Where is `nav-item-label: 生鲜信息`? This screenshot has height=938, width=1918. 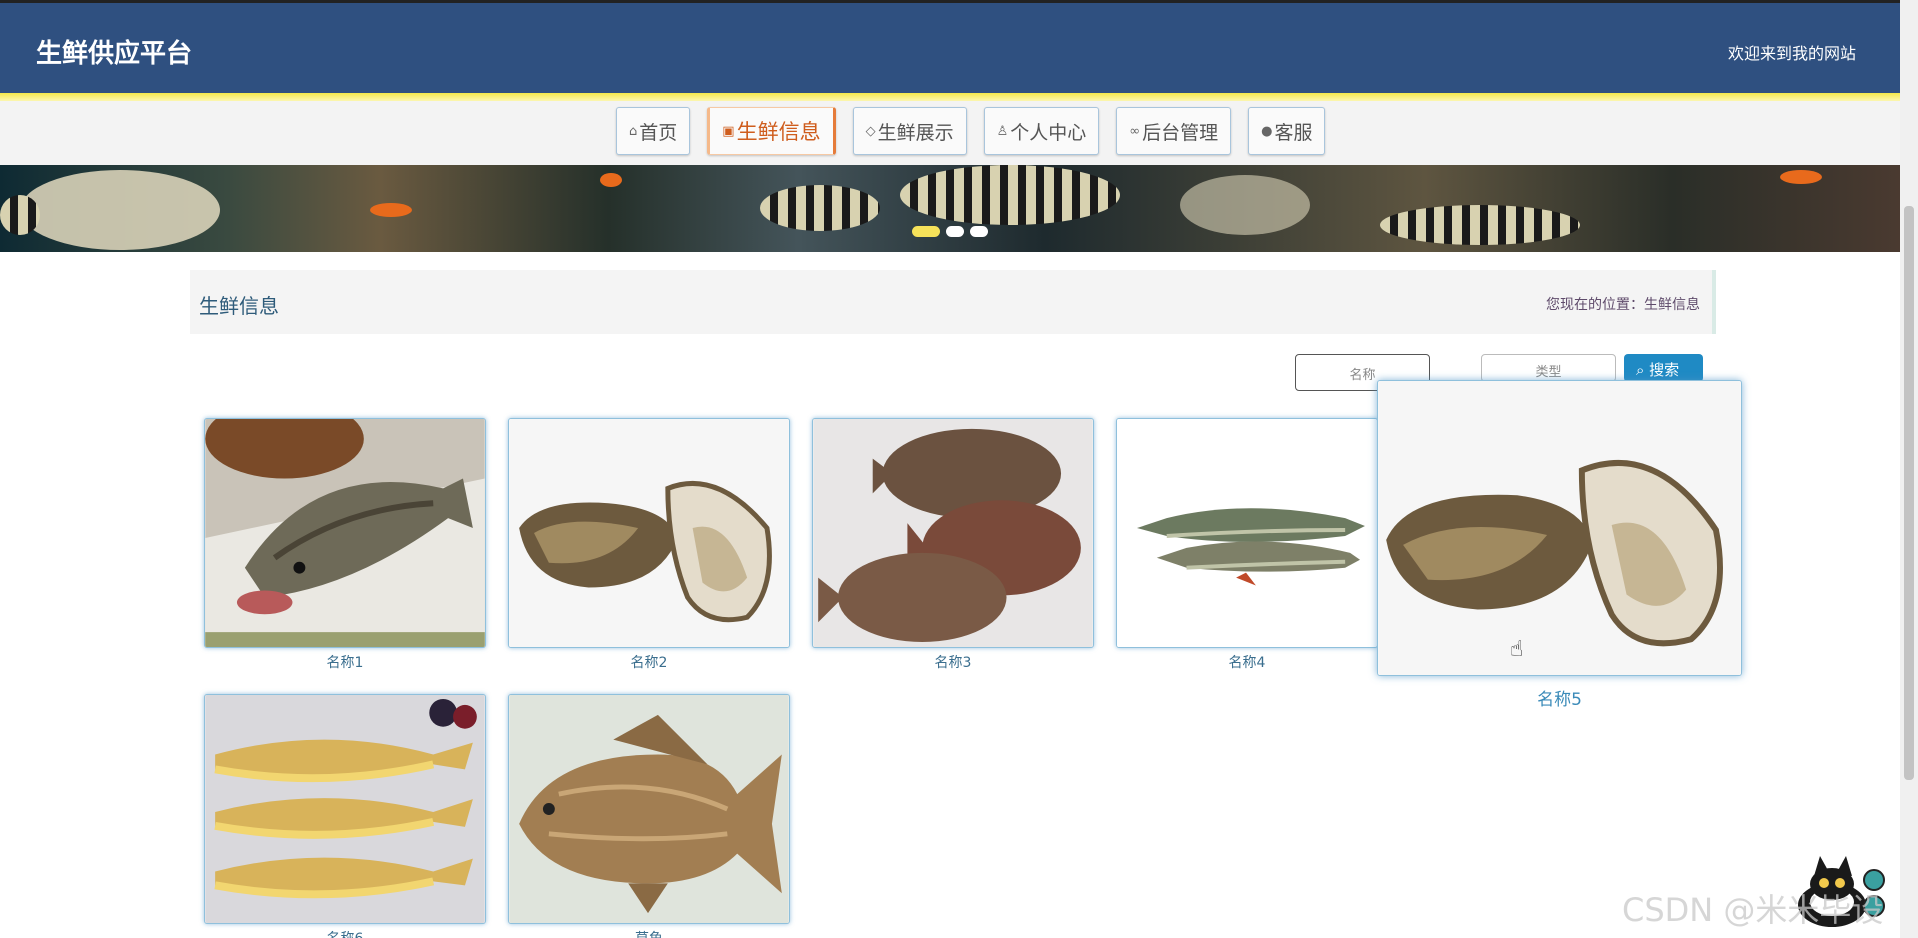
nav-item-label: 生鲜信息 is located at coordinates (778, 132).